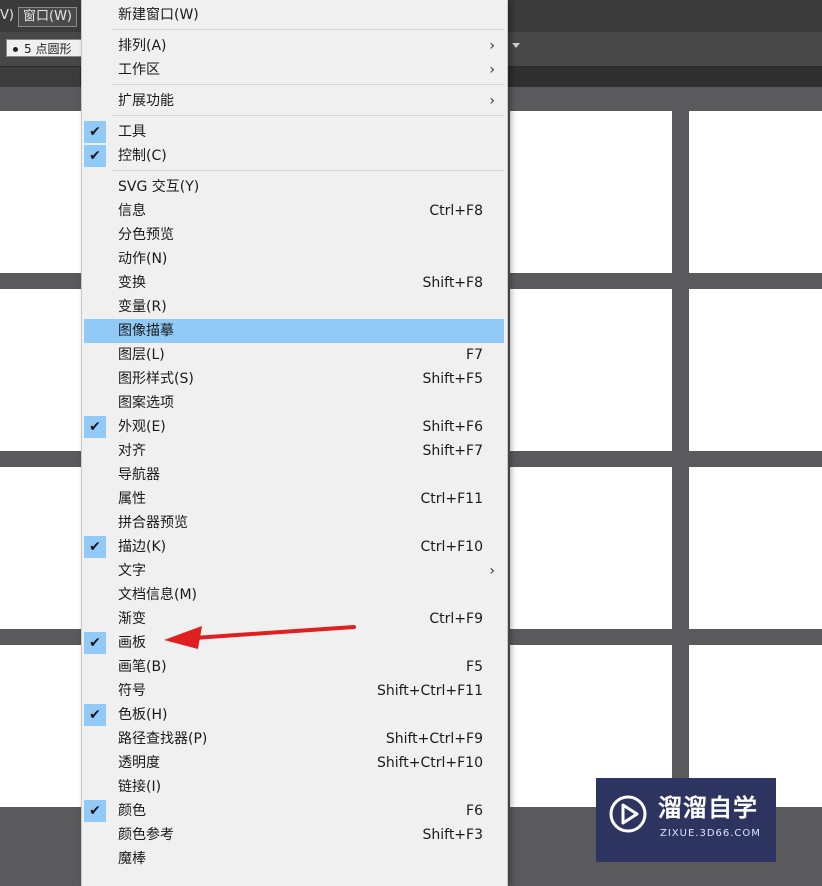 Image resolution: width=822 pixels, height=886 pixels. Describe the element at coordinates (294, 667) in the screenshot. I see `menu-item: 画笔(B) F5` at that location.